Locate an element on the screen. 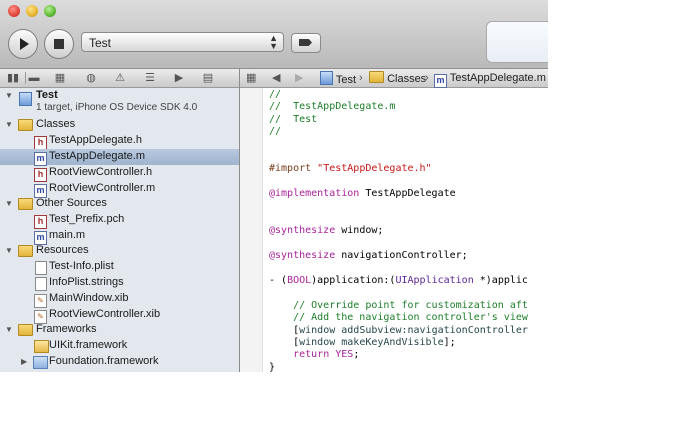 This screenshot has width=700, height=438. code-line: } is located at coordinates (272, 367).